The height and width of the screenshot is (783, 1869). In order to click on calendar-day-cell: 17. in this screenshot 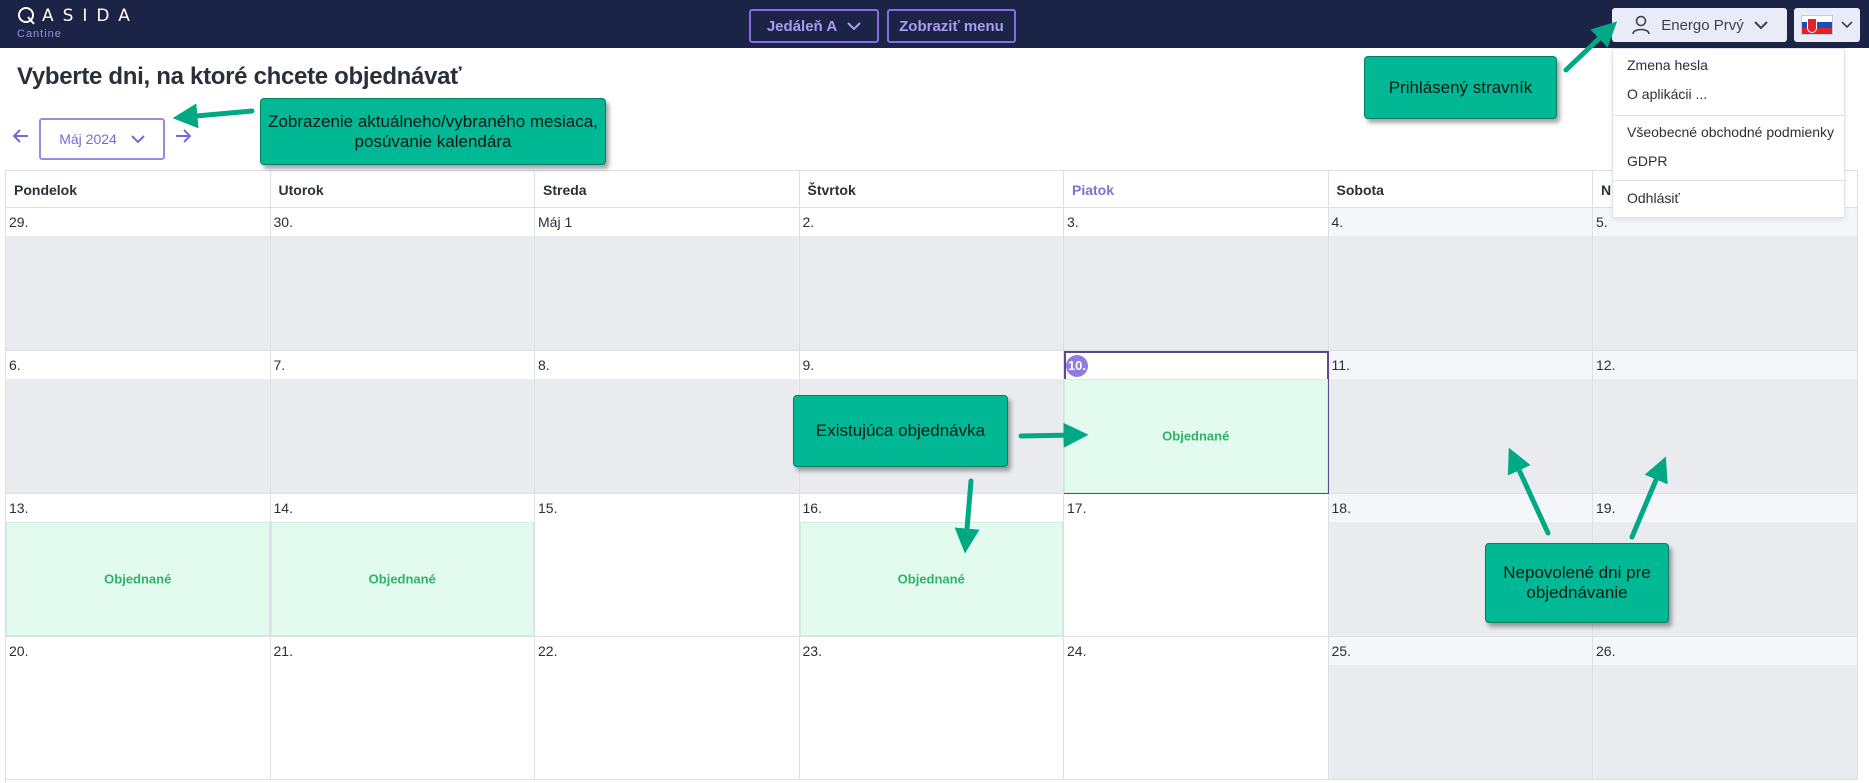, I will do `click(1196, 565)`.